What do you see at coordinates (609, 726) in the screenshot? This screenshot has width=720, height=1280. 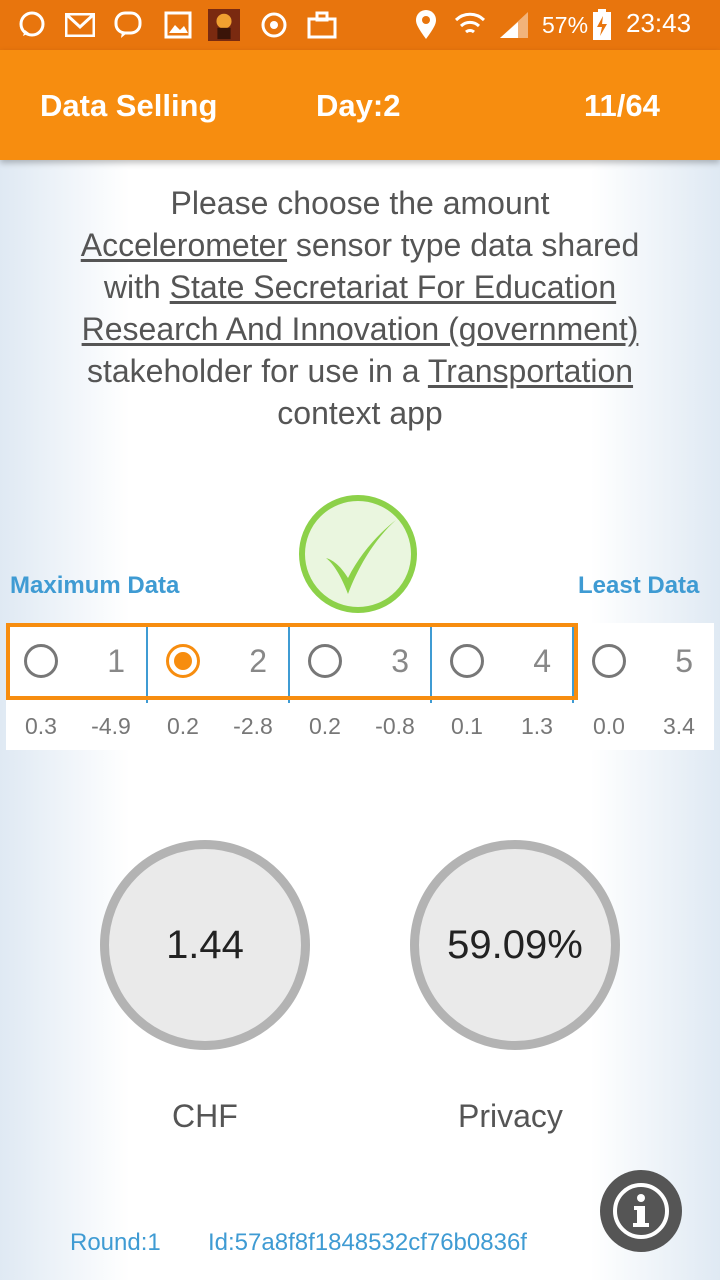 I see `value-cell: 0.0` at bounding box center [609, 726].